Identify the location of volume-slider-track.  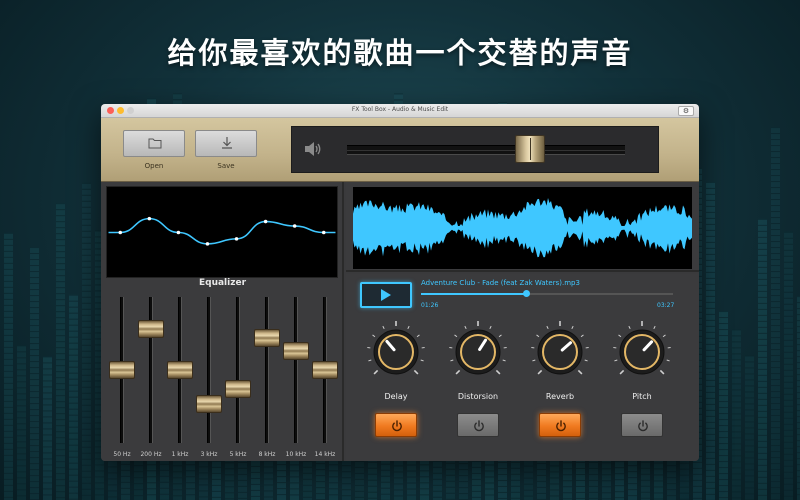
(486, 150).